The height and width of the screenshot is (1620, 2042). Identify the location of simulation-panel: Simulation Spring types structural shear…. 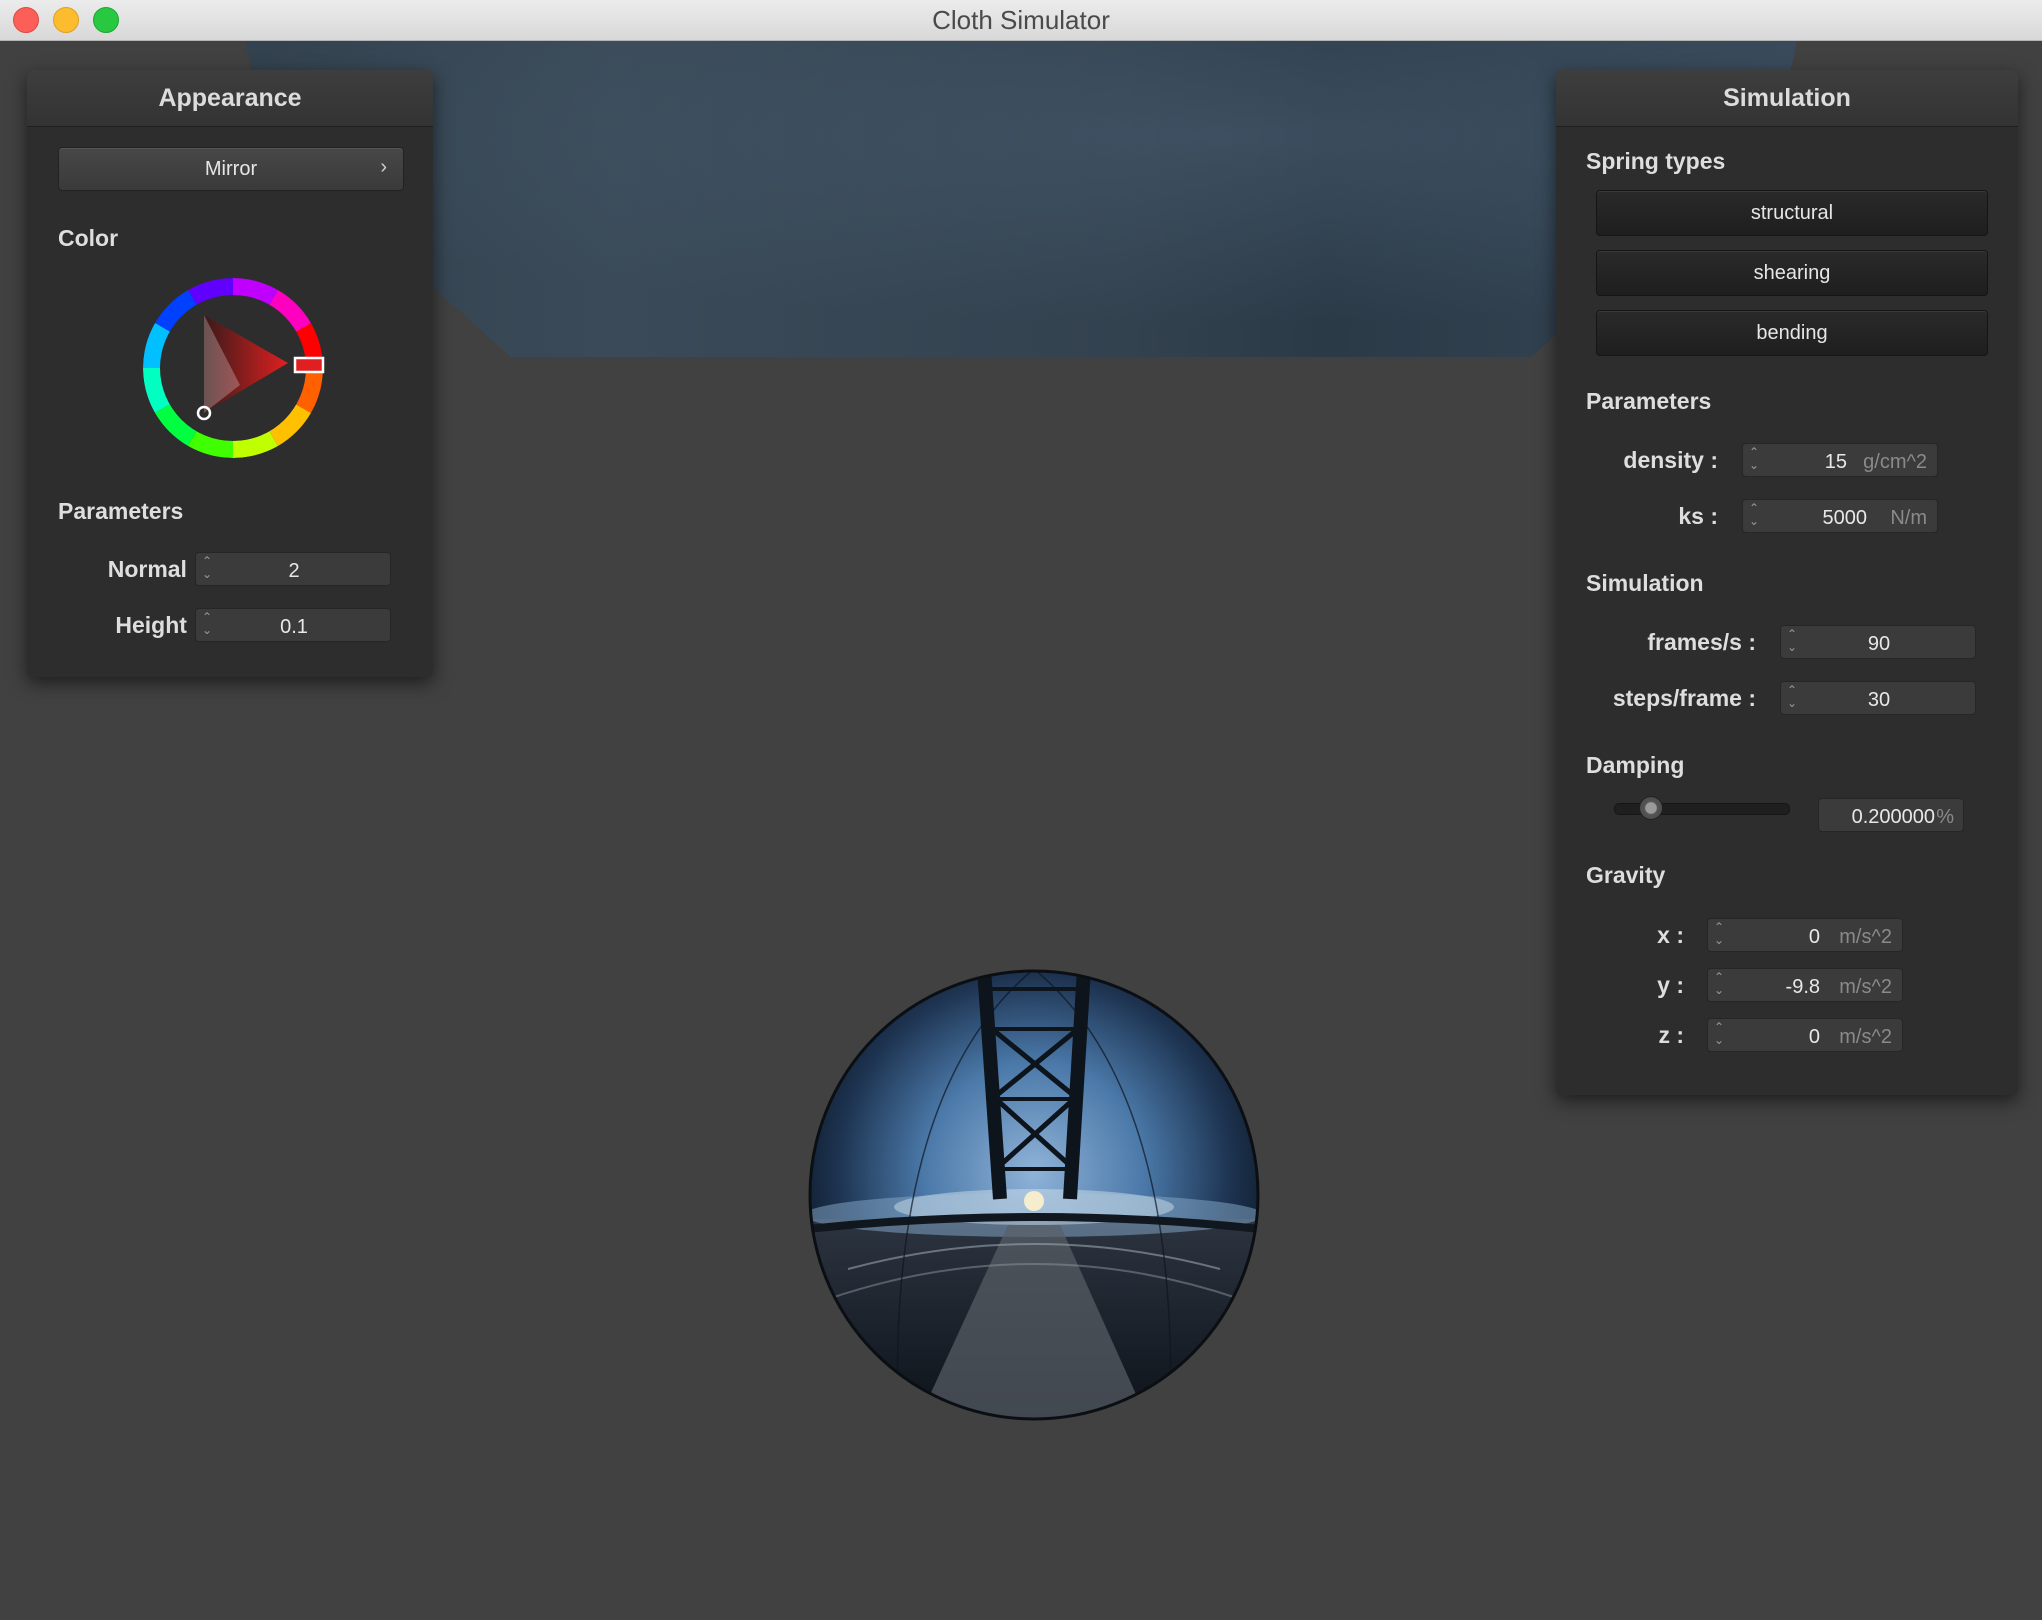
(1787, 582).